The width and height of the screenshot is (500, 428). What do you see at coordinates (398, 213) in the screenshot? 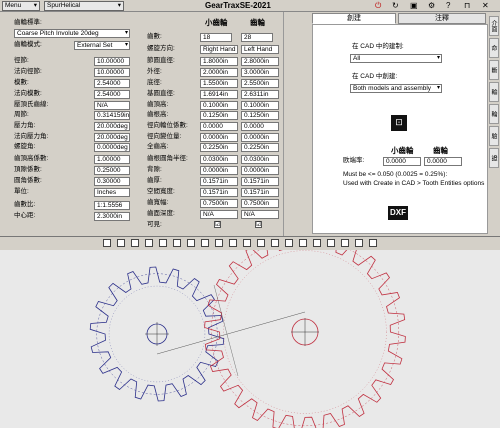
I see `dxf-export-button: DXF` at bounding box center [398, 213].